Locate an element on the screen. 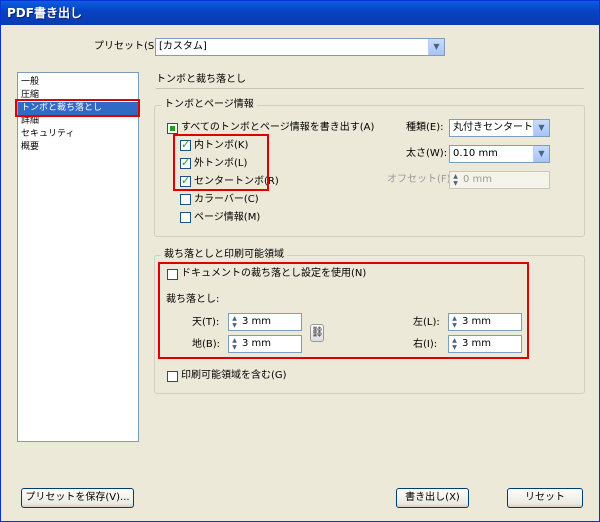  color-bar-checkbox is located at coordinates (185, 199).